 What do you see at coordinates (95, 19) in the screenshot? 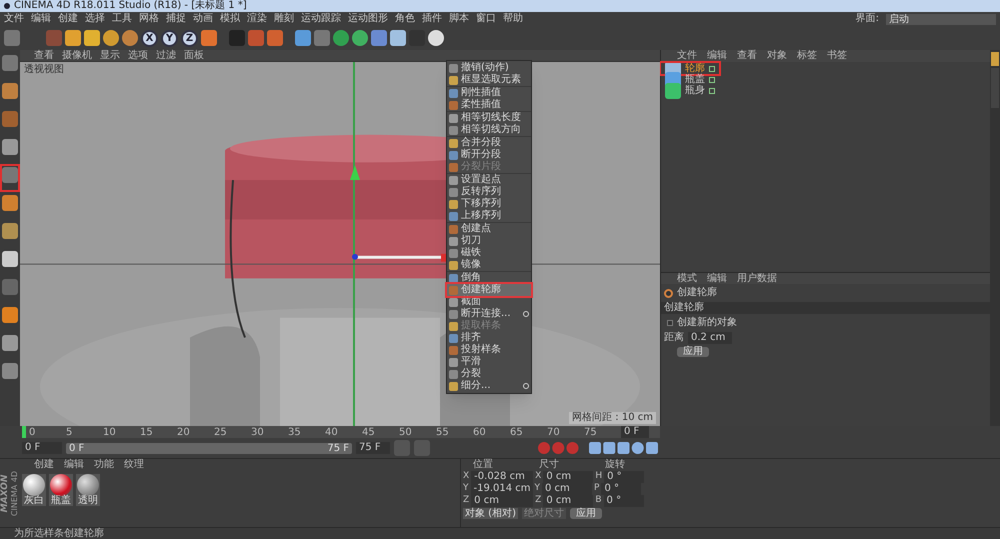
I see `menu-item: 选择` at bounding box center [95, 19].